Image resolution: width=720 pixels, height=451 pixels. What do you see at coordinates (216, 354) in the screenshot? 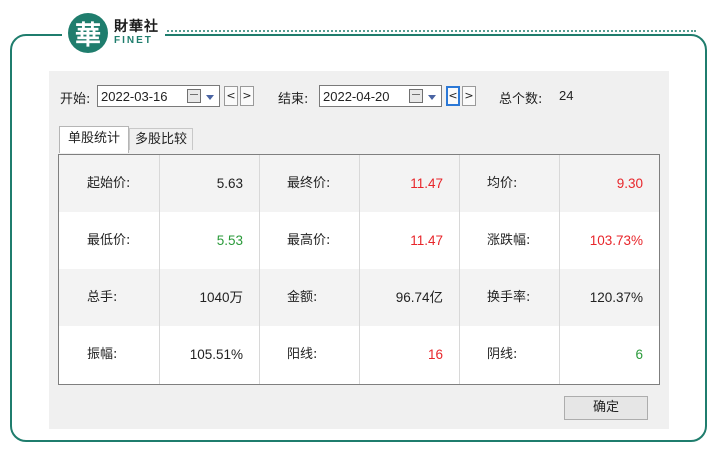
I see `stat-value: 105.51%` at bounding box center [216, 354].